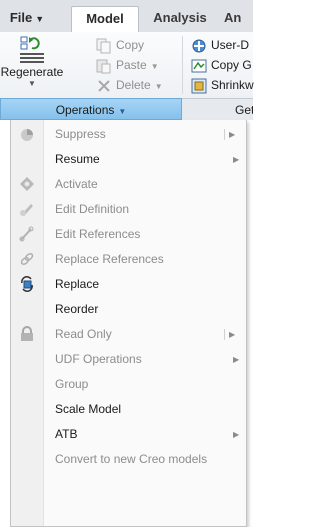 The height and width of the screenshot is (527, 320). What do you see at coordinates (72, 384) in the screenshot?
I see `menu-item-label: Group` at bounding box center [72, 384].